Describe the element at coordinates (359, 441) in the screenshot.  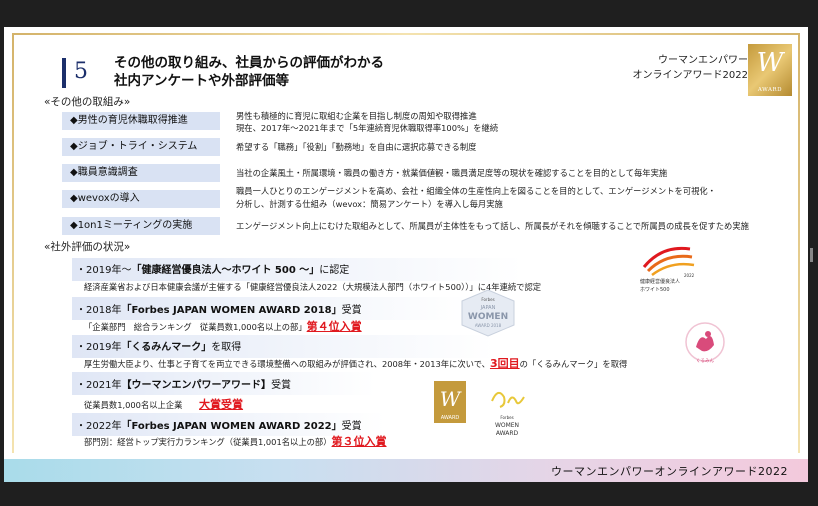
I see `eval-highlight: 第３位入賞` at that location.